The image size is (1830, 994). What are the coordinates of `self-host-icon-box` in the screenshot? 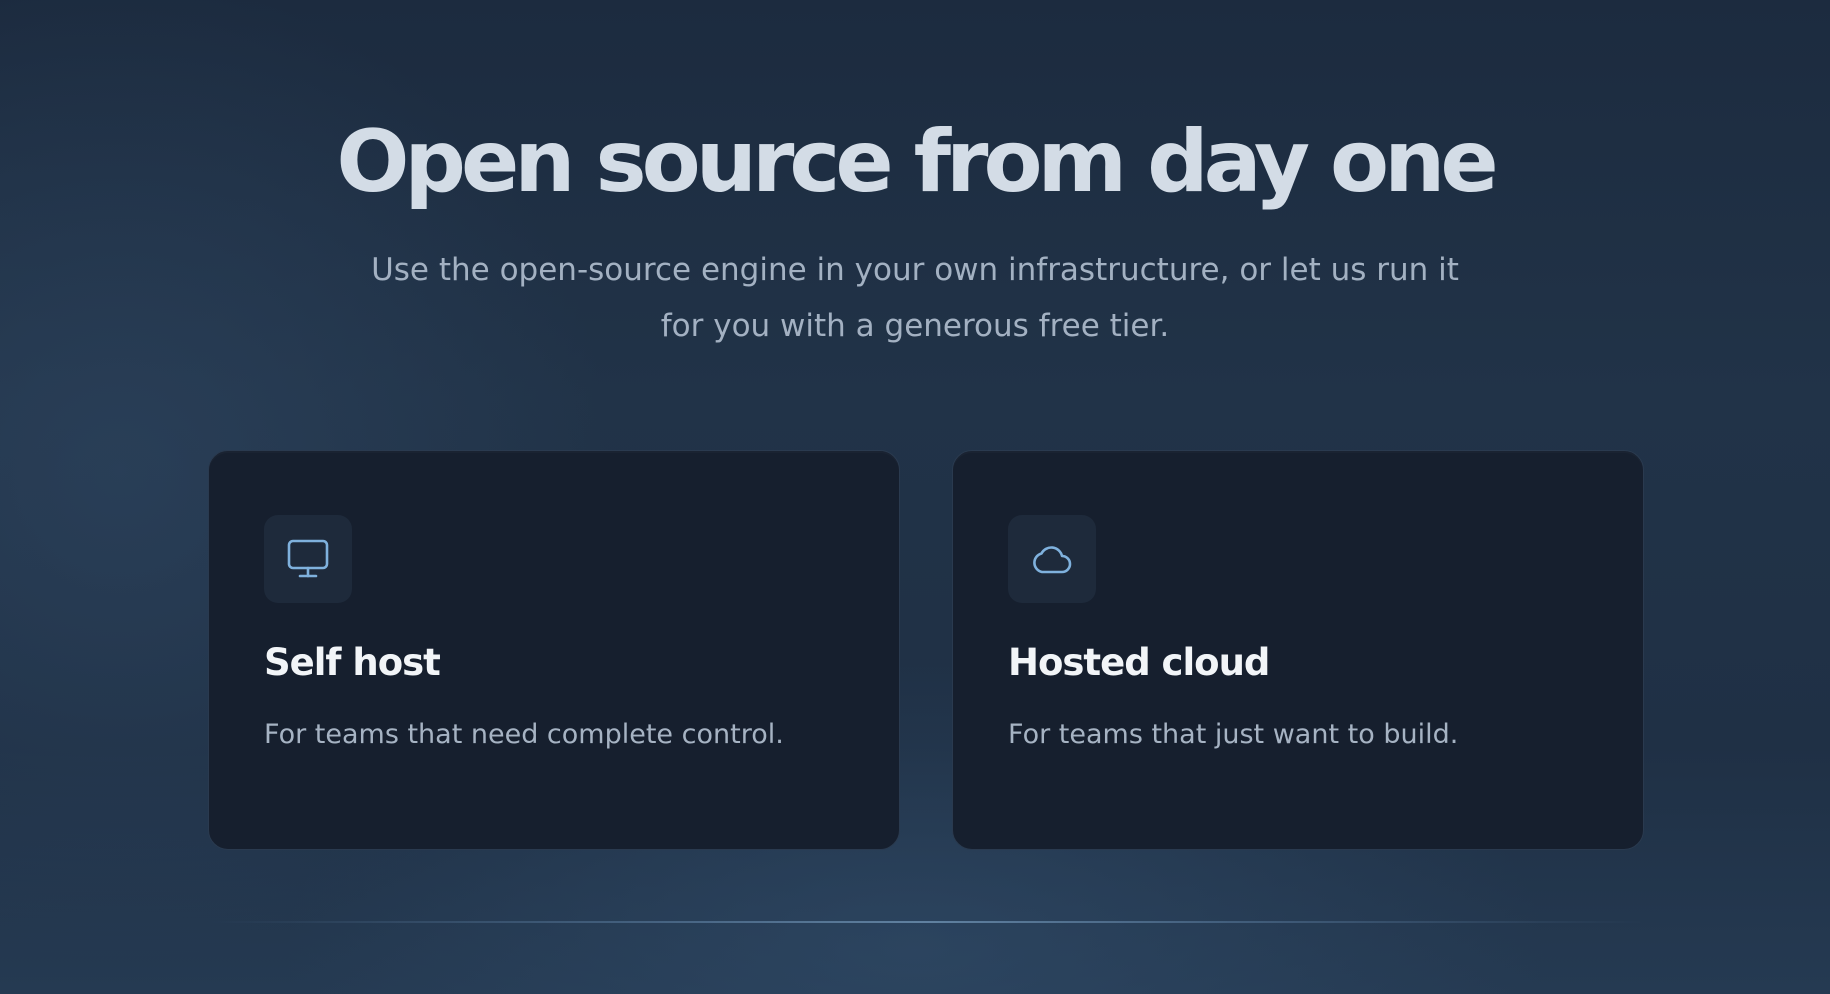 It's located at (308, 559).